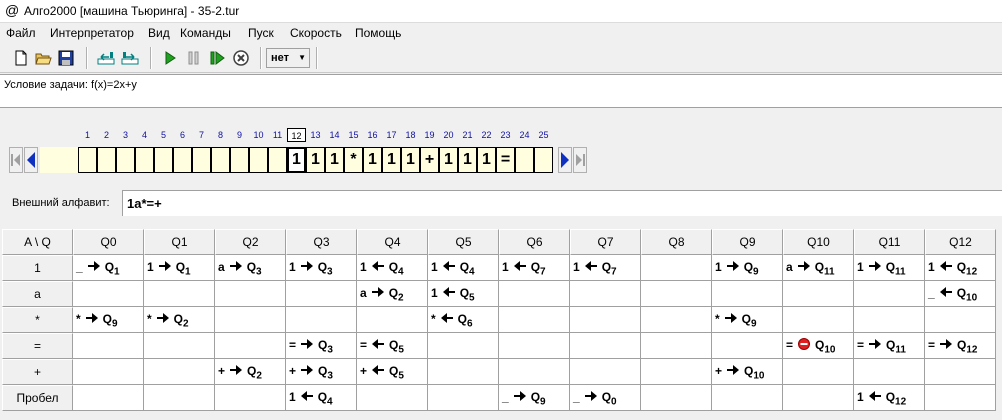 This screenshot has width=1002, height=420. Describe the element at coordinates (392, 346) in the screenshot. I see `transition-cell: = Q5` at that location.